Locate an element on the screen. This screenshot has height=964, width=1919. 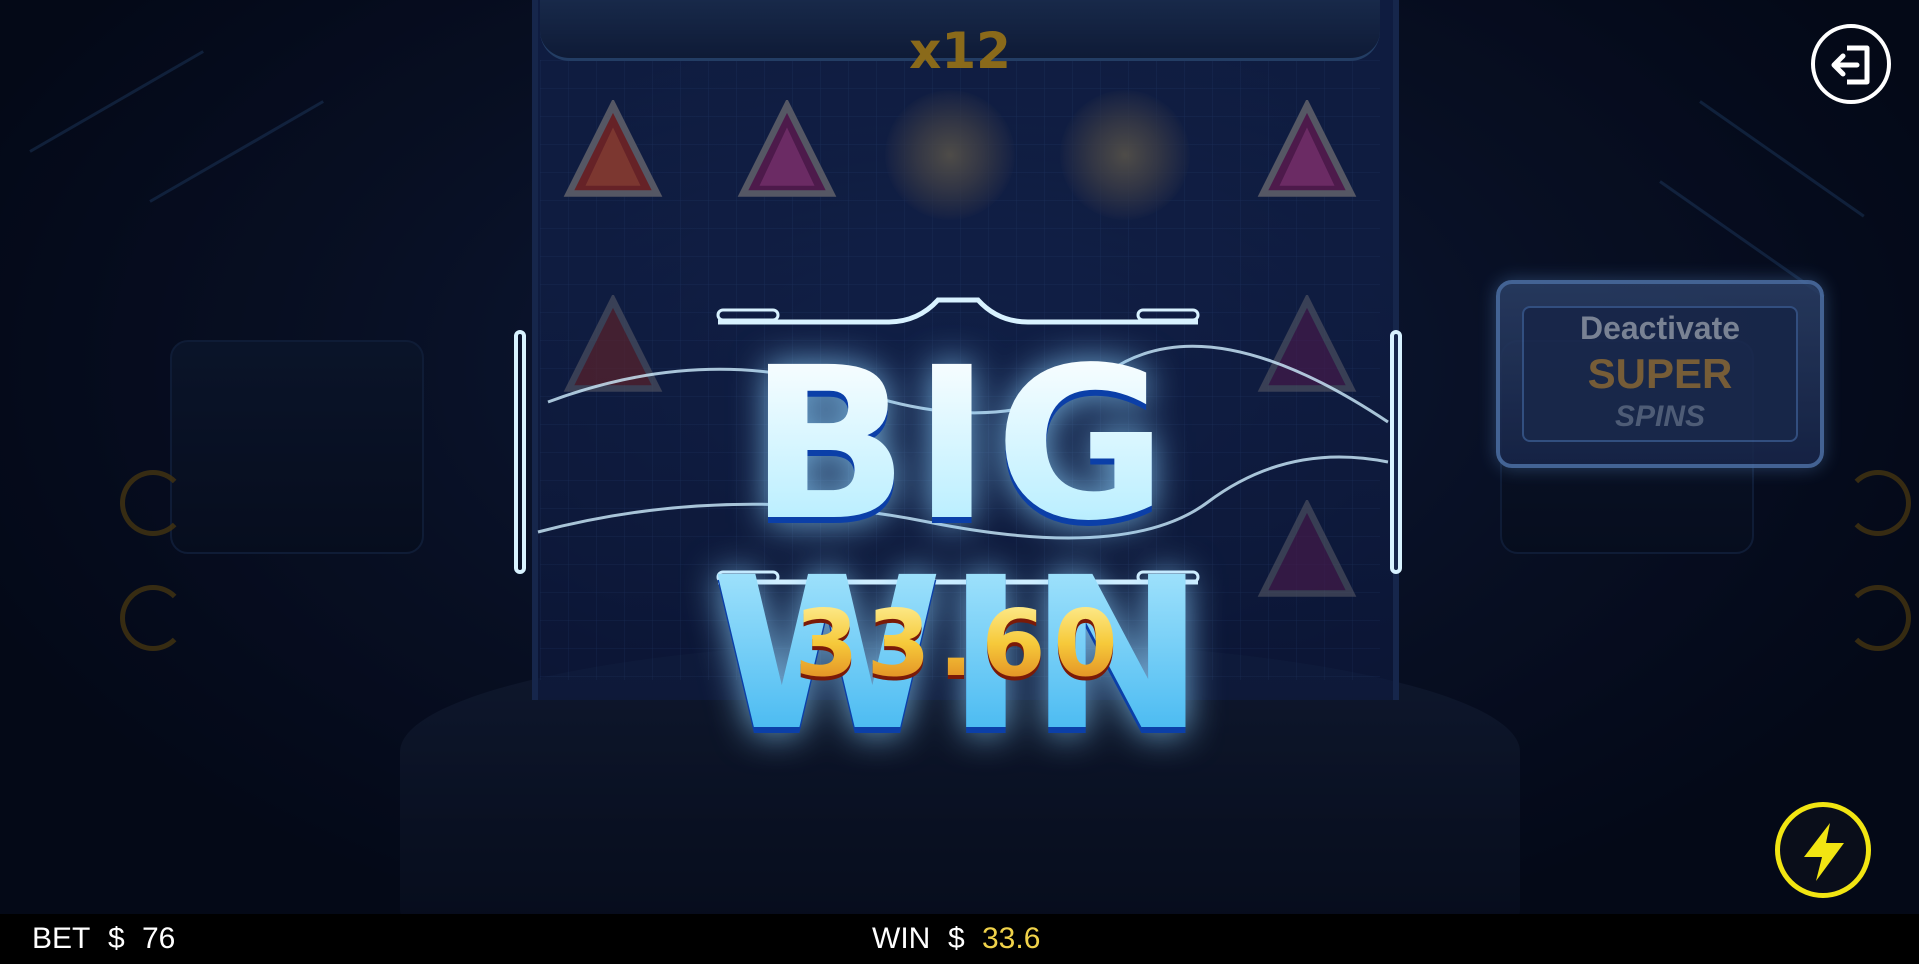
win-currency: $ is located at coordinates (956, 938).